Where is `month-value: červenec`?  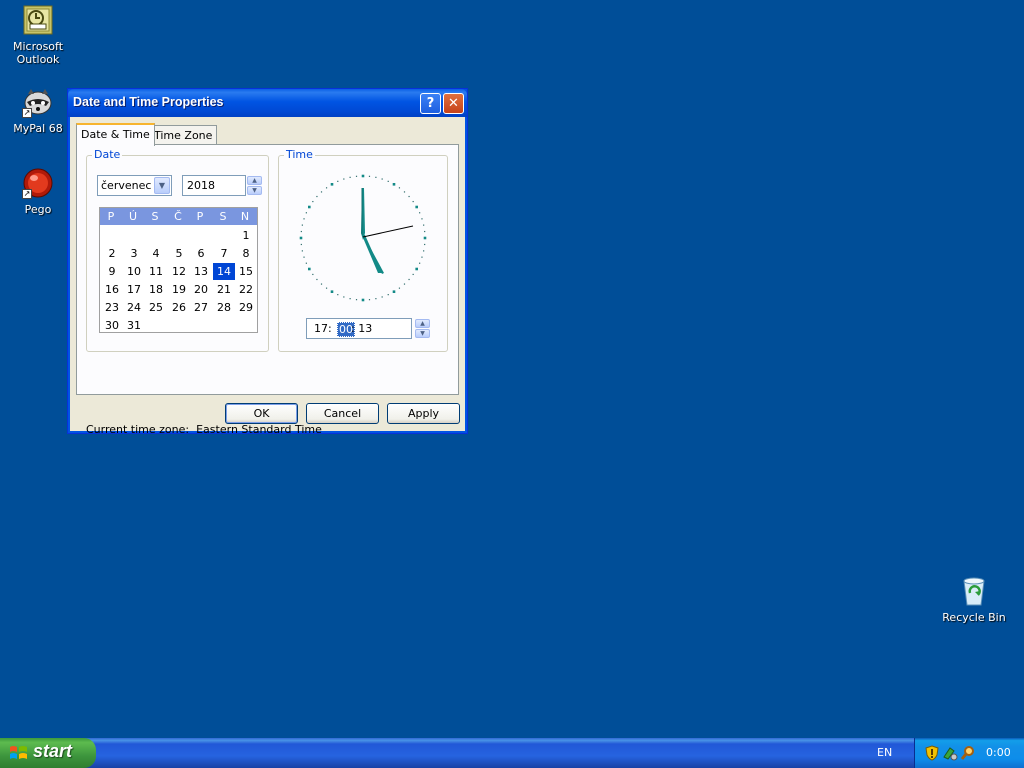
month-value: červenec is located at coordinates (126, 185).